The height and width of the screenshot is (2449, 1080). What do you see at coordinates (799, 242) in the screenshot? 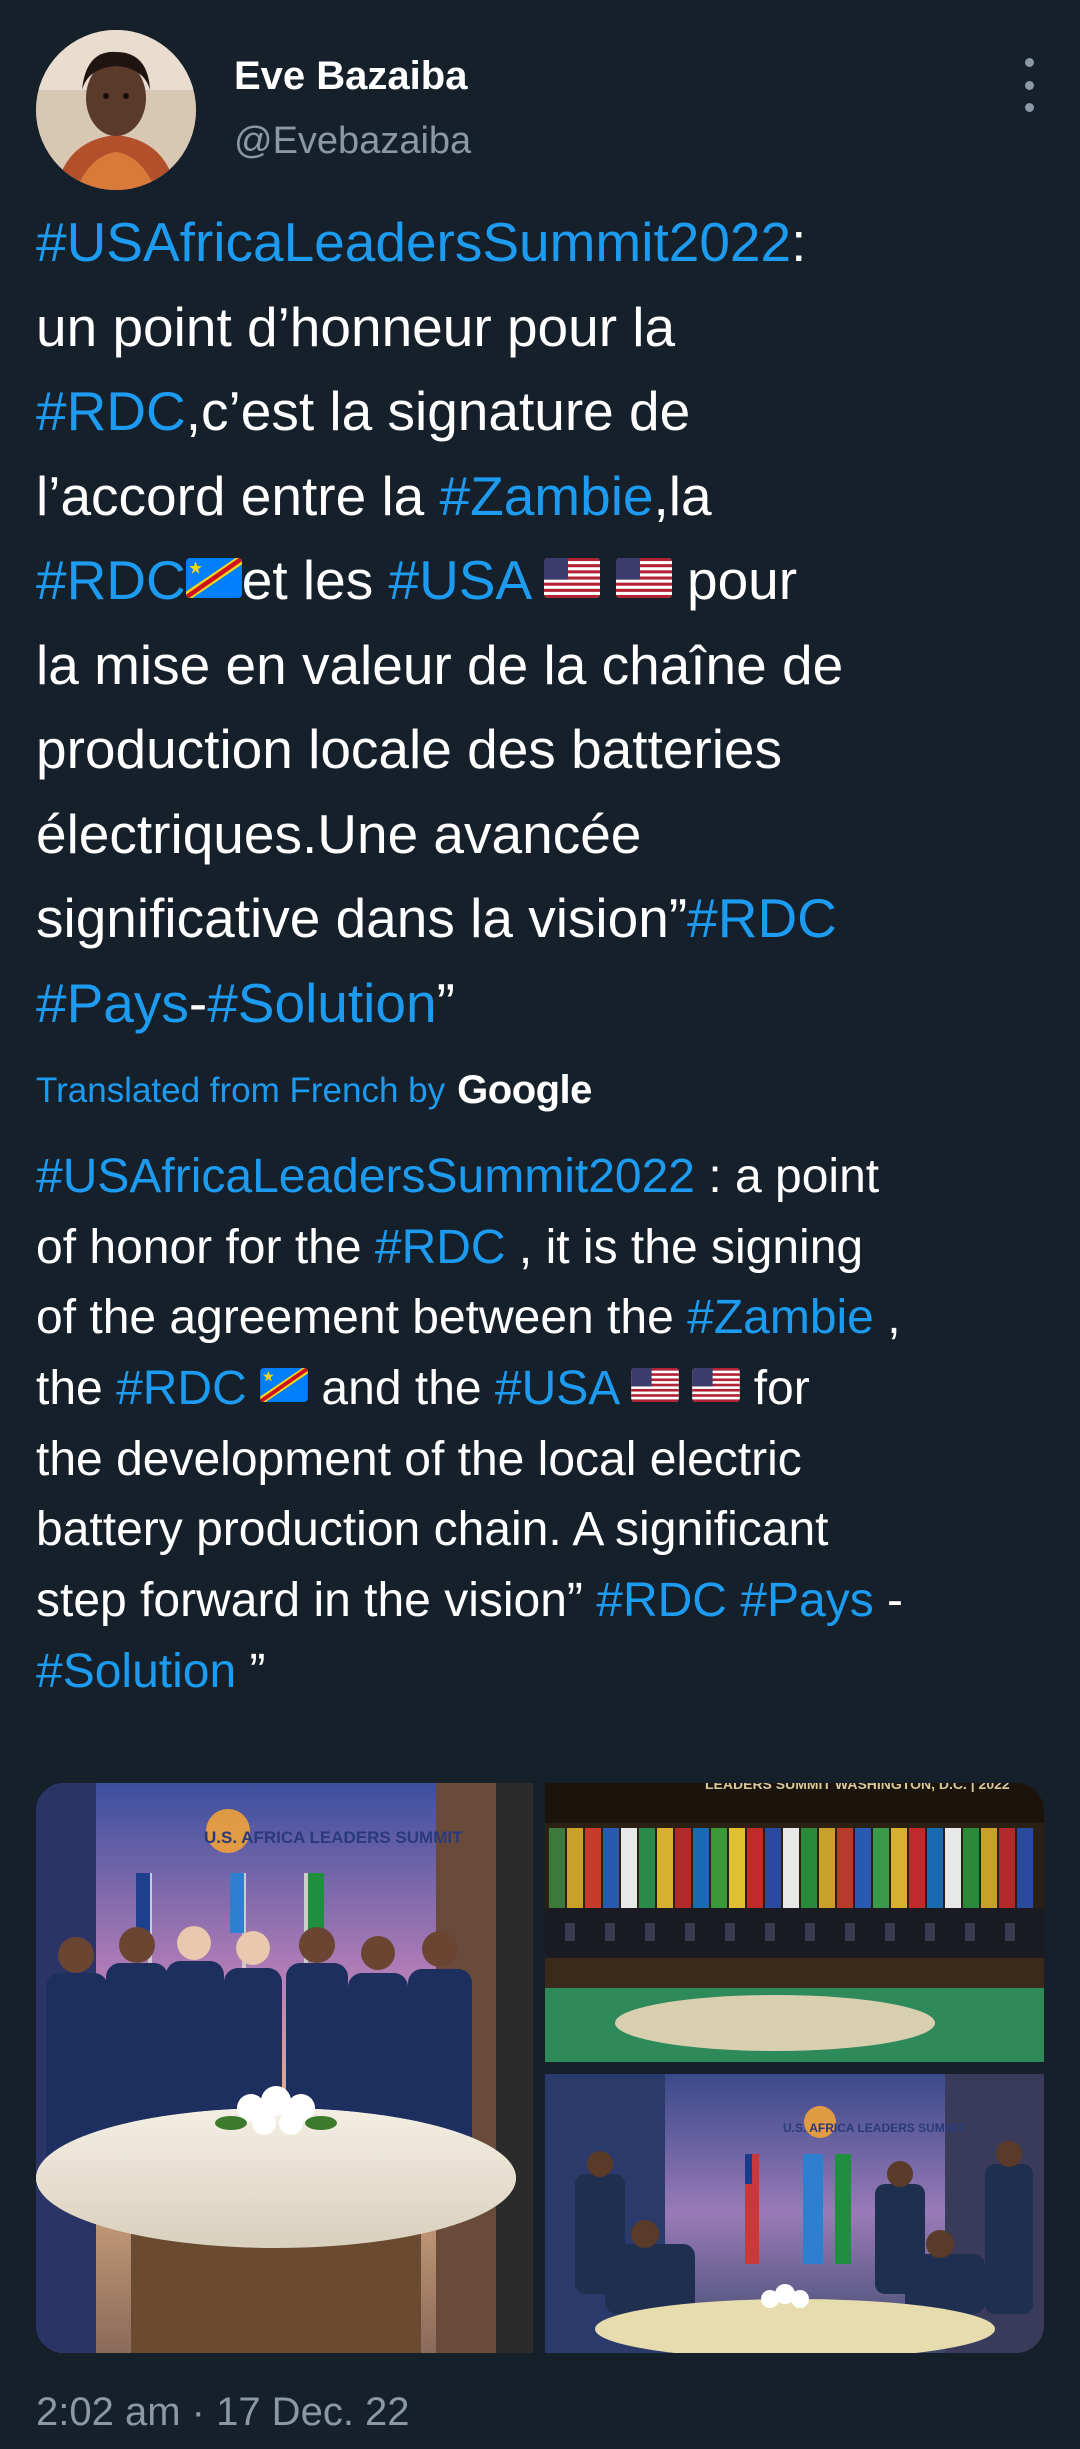
I see `text-segment: :` at bounding box center [799, 242].